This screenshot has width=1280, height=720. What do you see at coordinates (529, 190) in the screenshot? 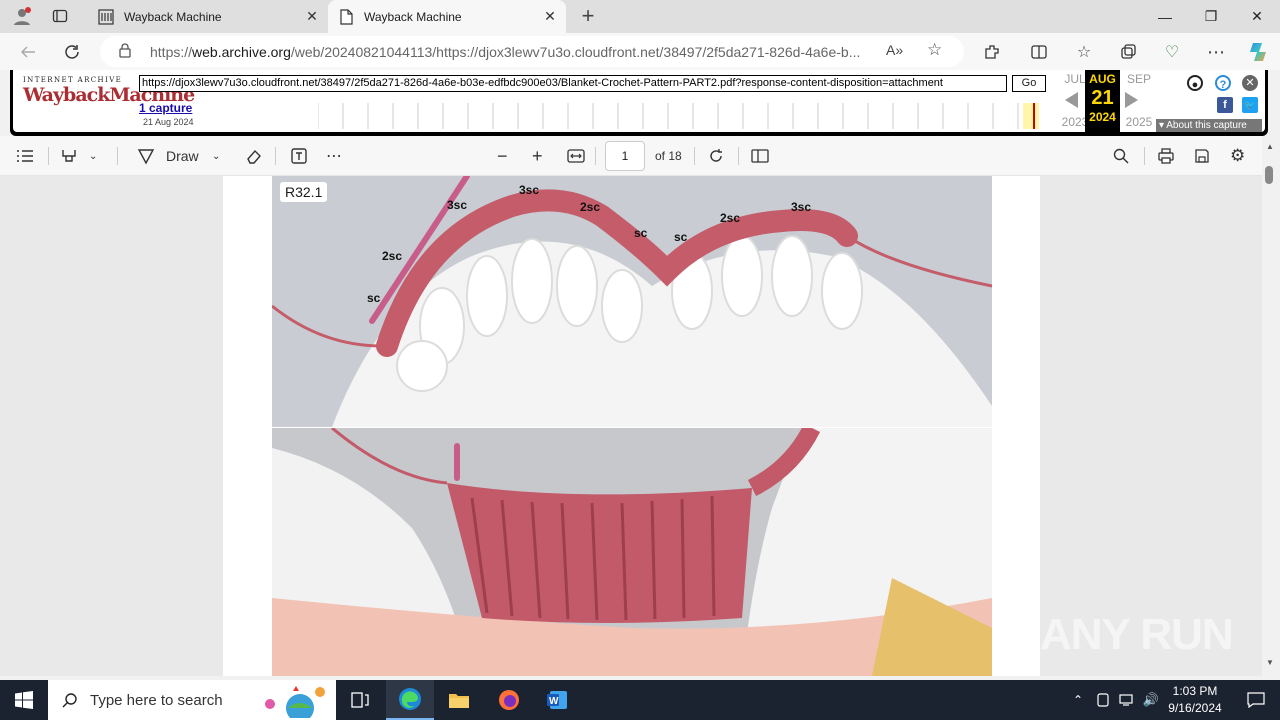
I see `stitch-label: 3sc` at bounding box center [529, 190].